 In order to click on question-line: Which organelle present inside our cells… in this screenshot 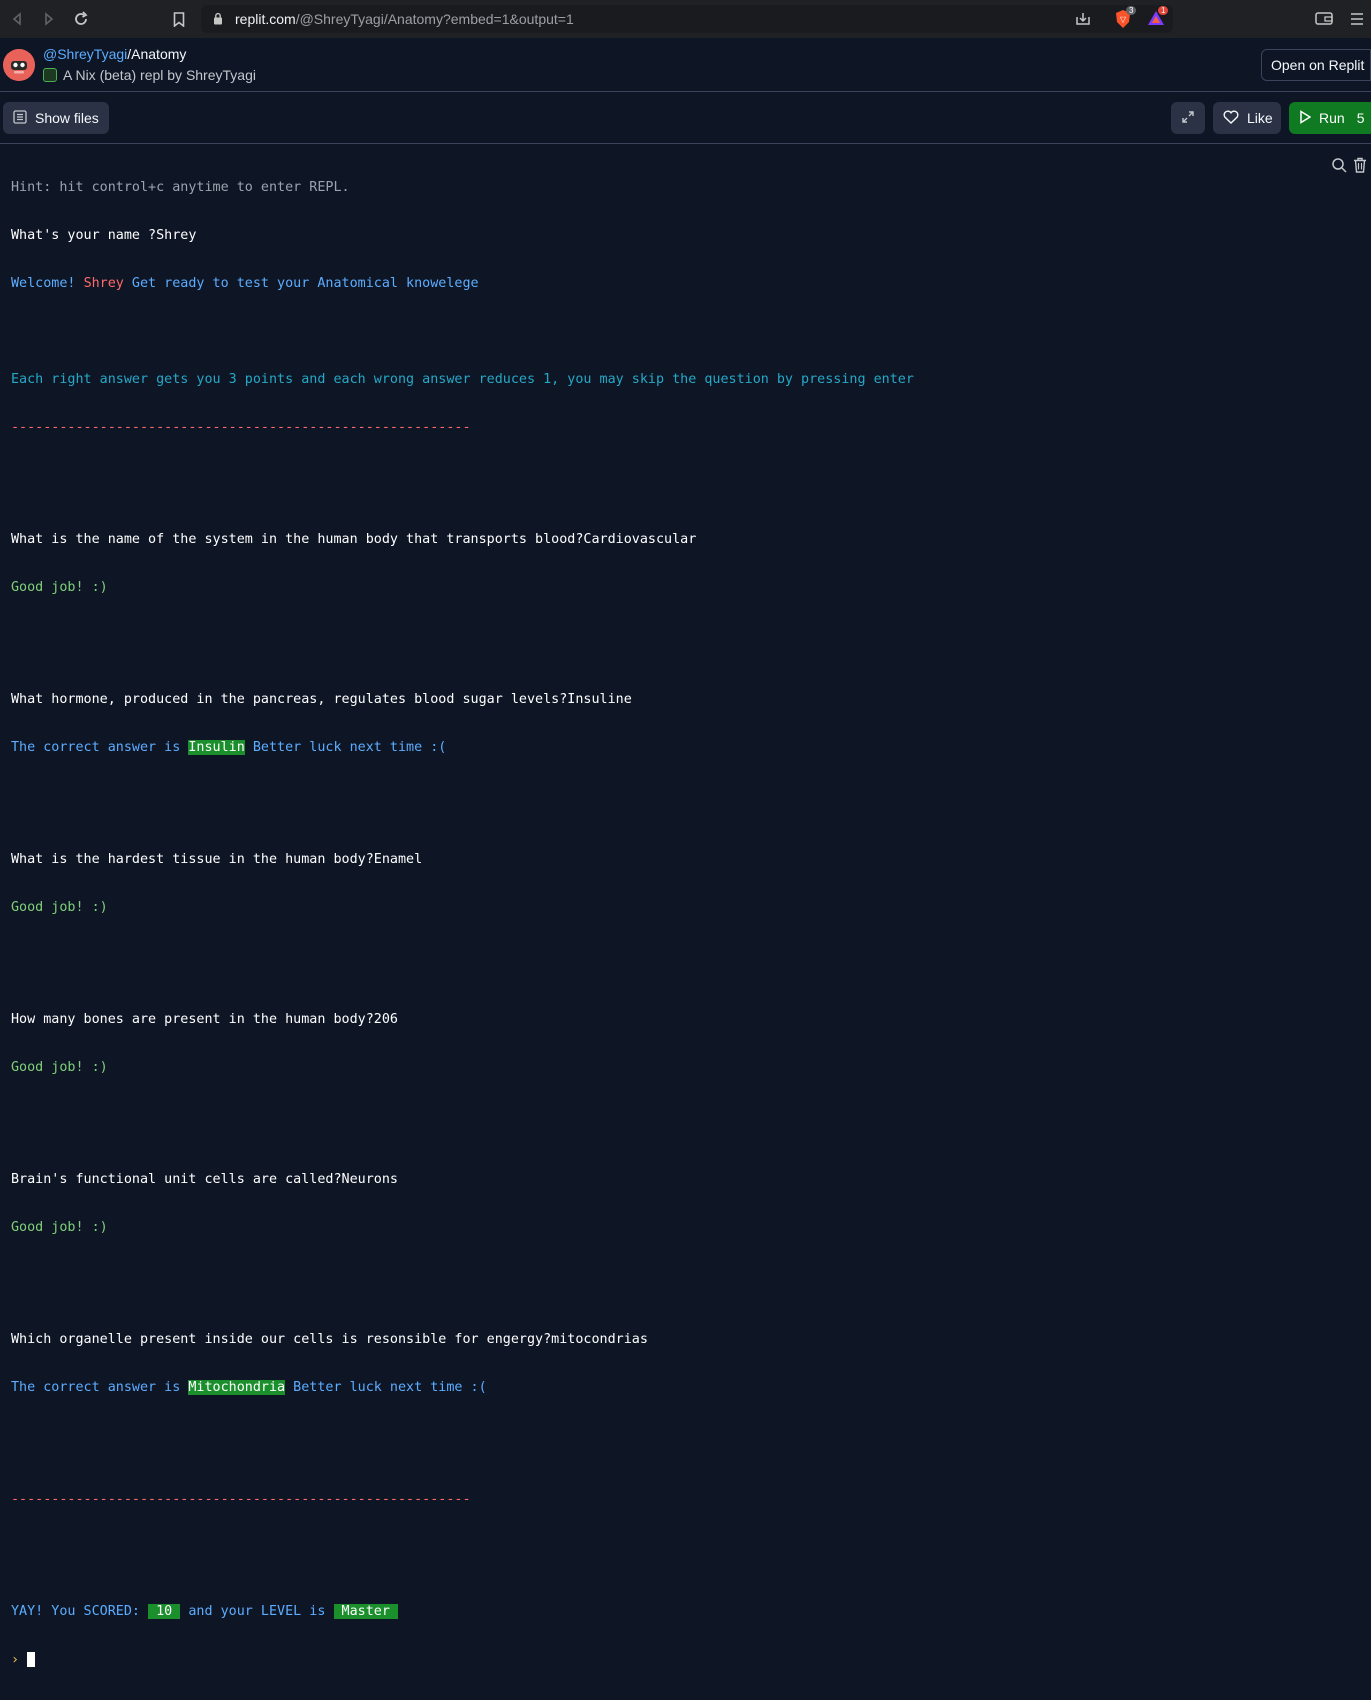, I will do `click(329, 1339)`.